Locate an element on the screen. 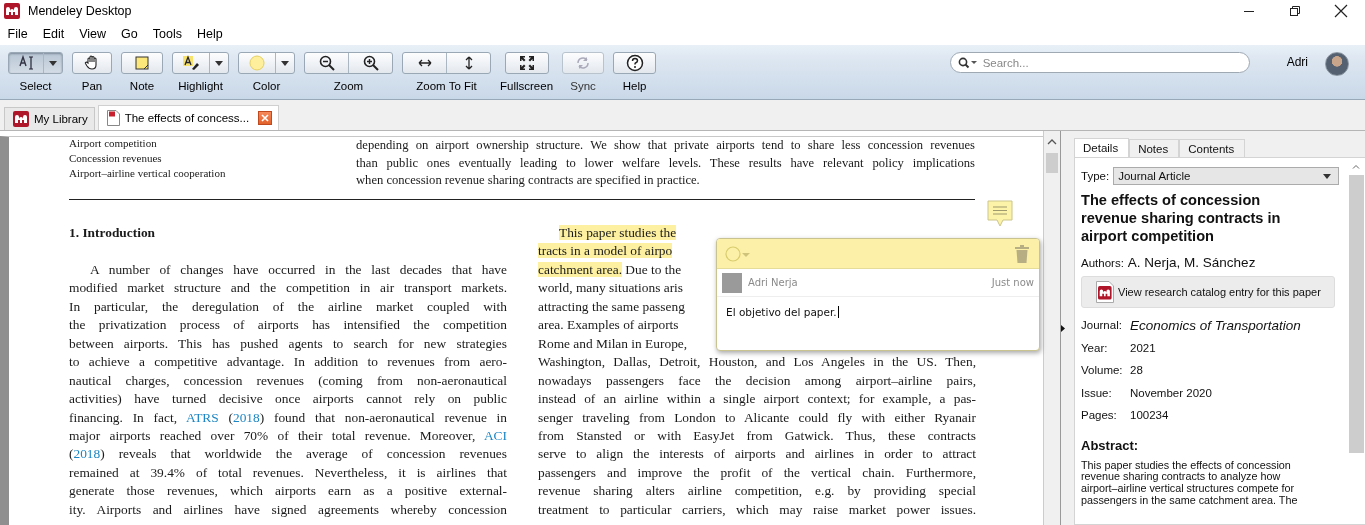  splitter-arrow-icon is located at coordinates (1063, 328).